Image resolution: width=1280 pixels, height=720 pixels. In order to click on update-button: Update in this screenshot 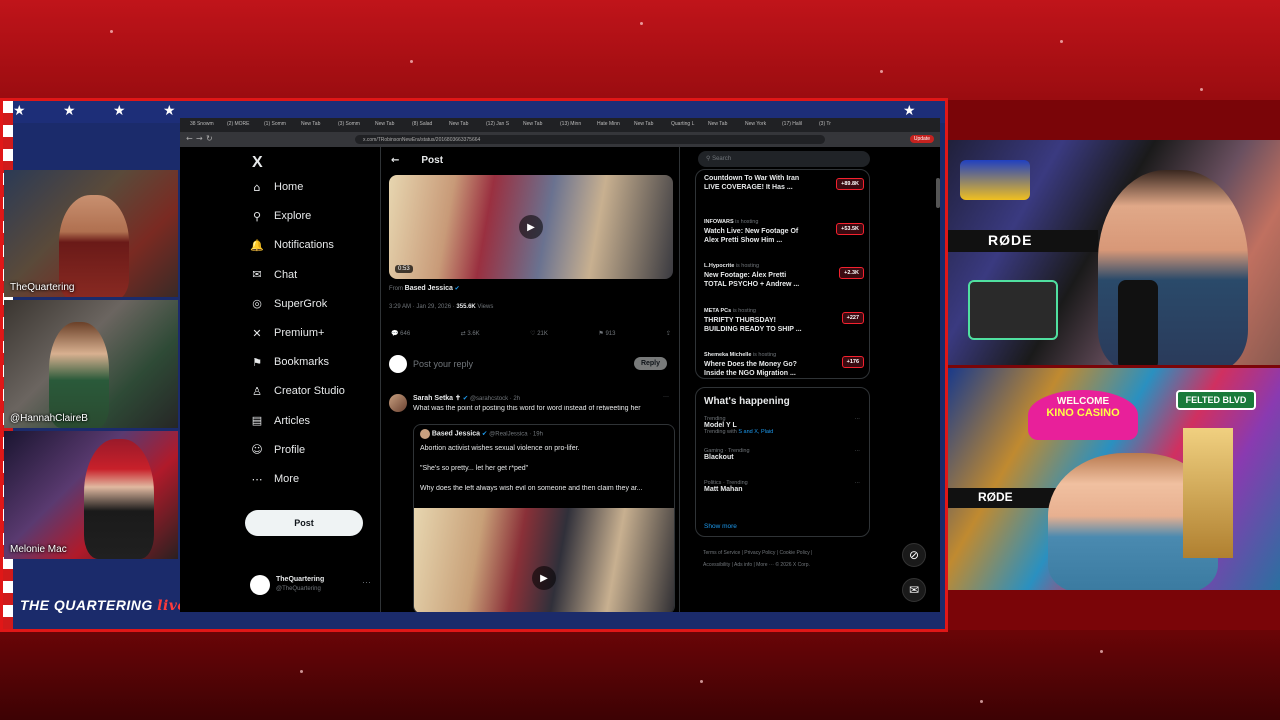, I will do `click(921, 139)`.